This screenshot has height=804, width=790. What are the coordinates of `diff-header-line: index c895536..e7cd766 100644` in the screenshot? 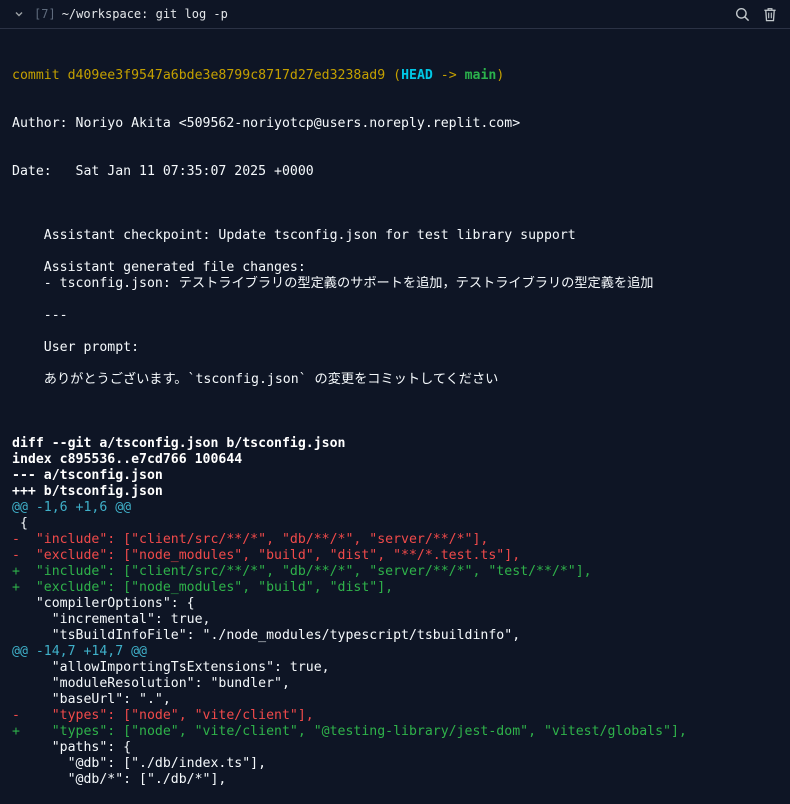 It's located at (127, 459).